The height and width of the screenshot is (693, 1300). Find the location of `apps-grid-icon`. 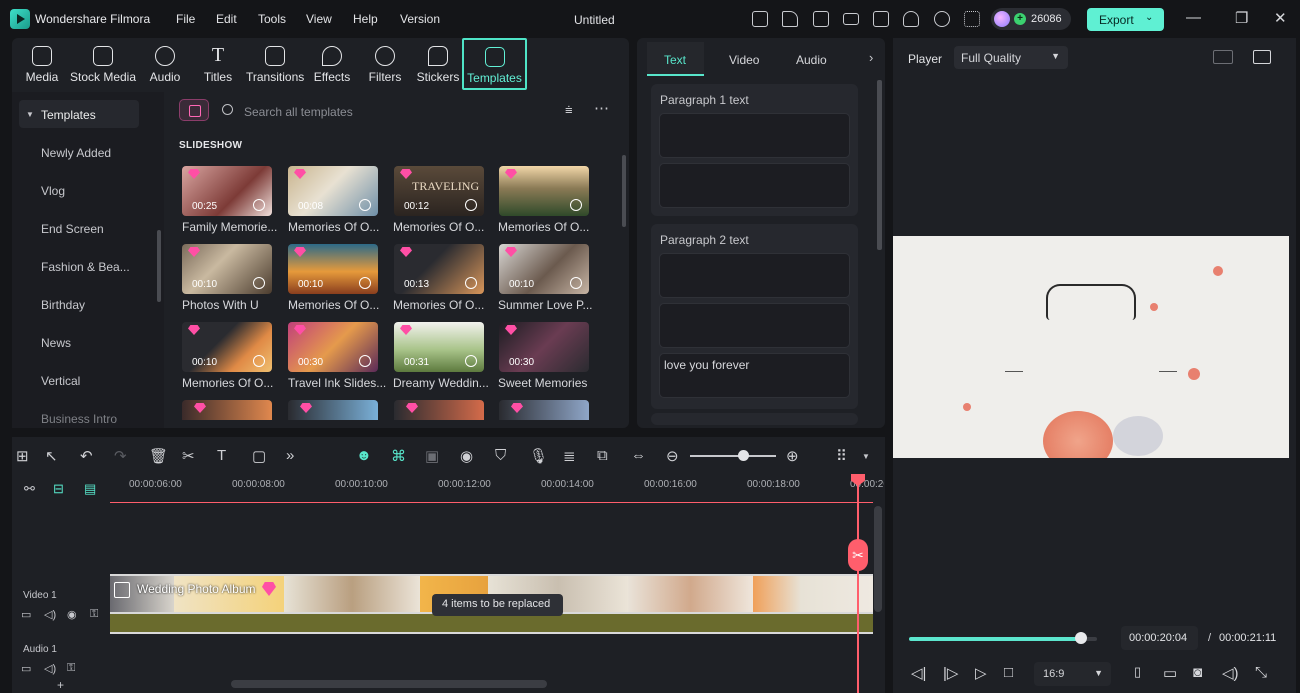

apps-grid-icon is located at coordinates (972, 19).